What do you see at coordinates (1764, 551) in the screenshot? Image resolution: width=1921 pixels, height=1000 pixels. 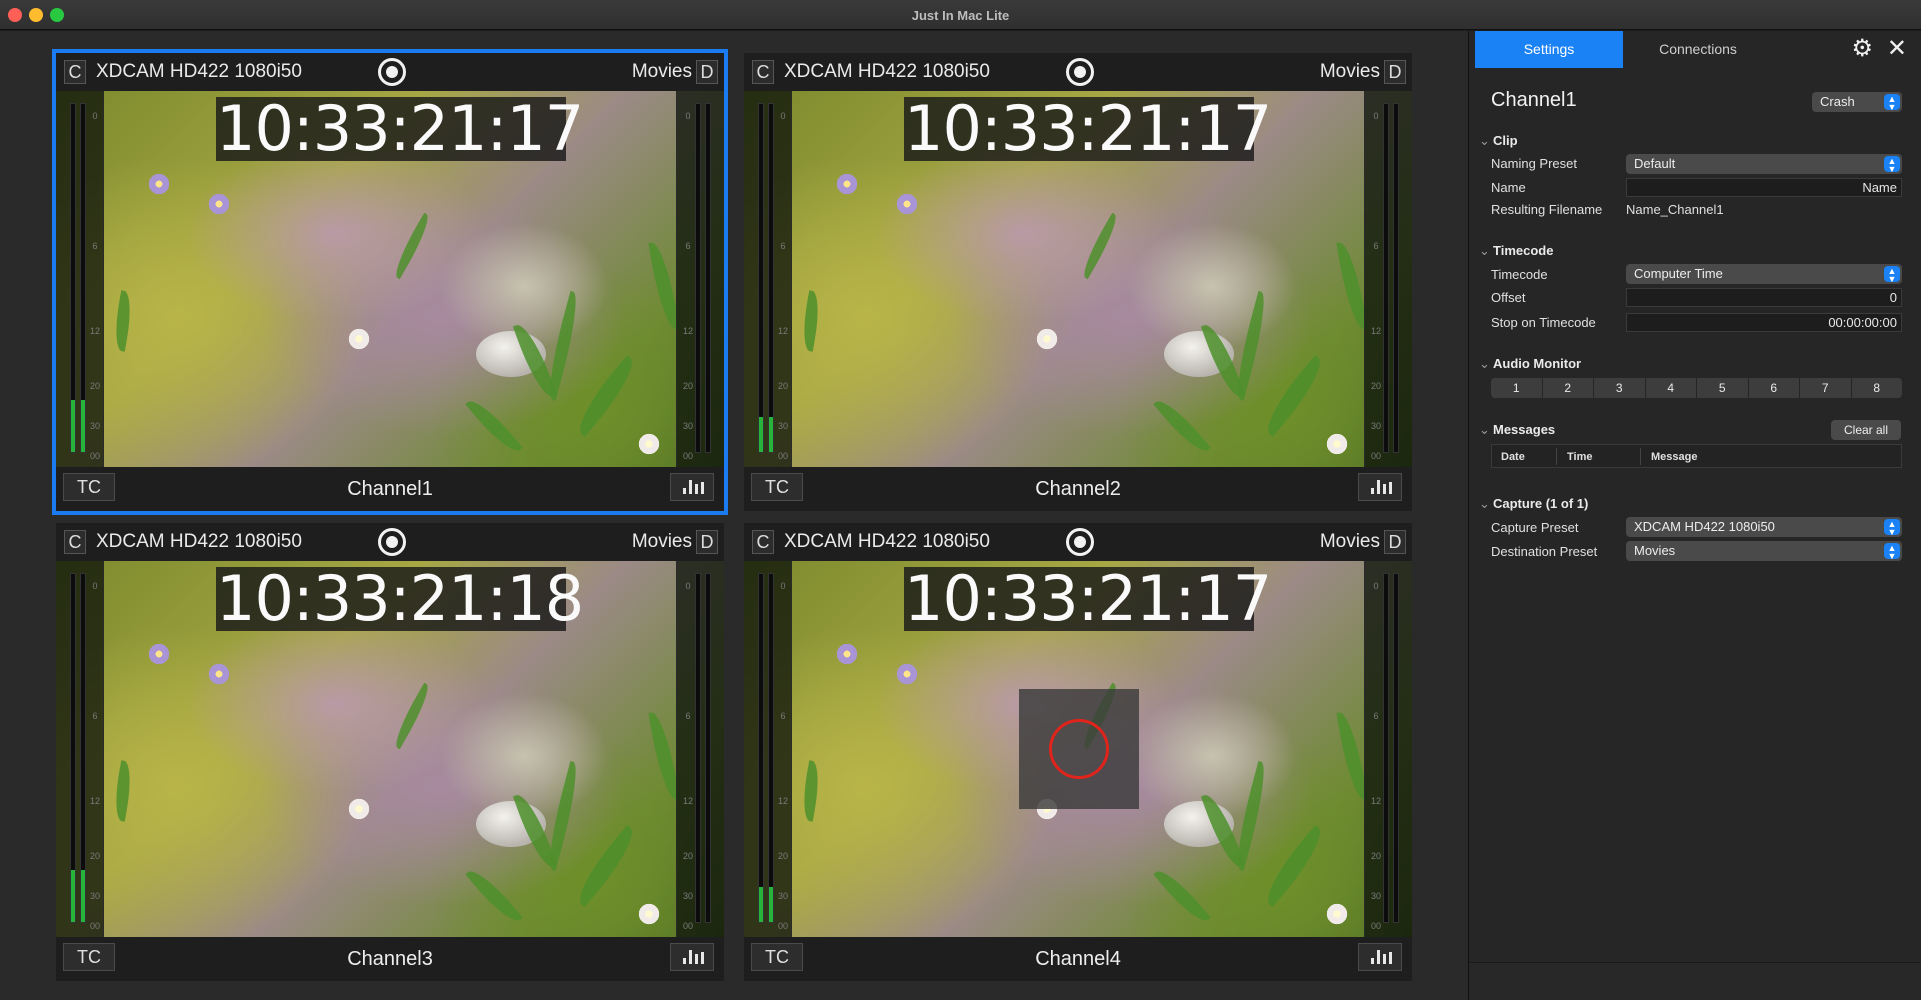 I see `destination-preset-select: Movies ▲ ▼` at bounding box center [1764, 551].